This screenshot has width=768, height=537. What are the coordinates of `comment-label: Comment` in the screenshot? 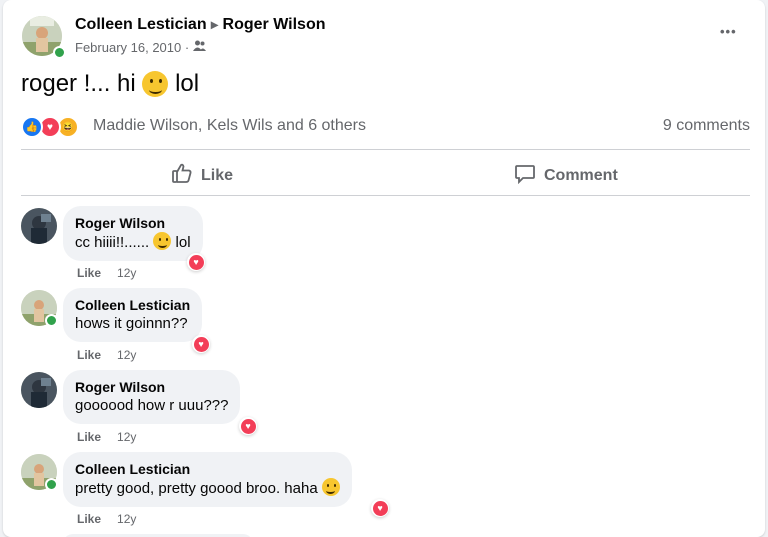 It's located at (581, 175).